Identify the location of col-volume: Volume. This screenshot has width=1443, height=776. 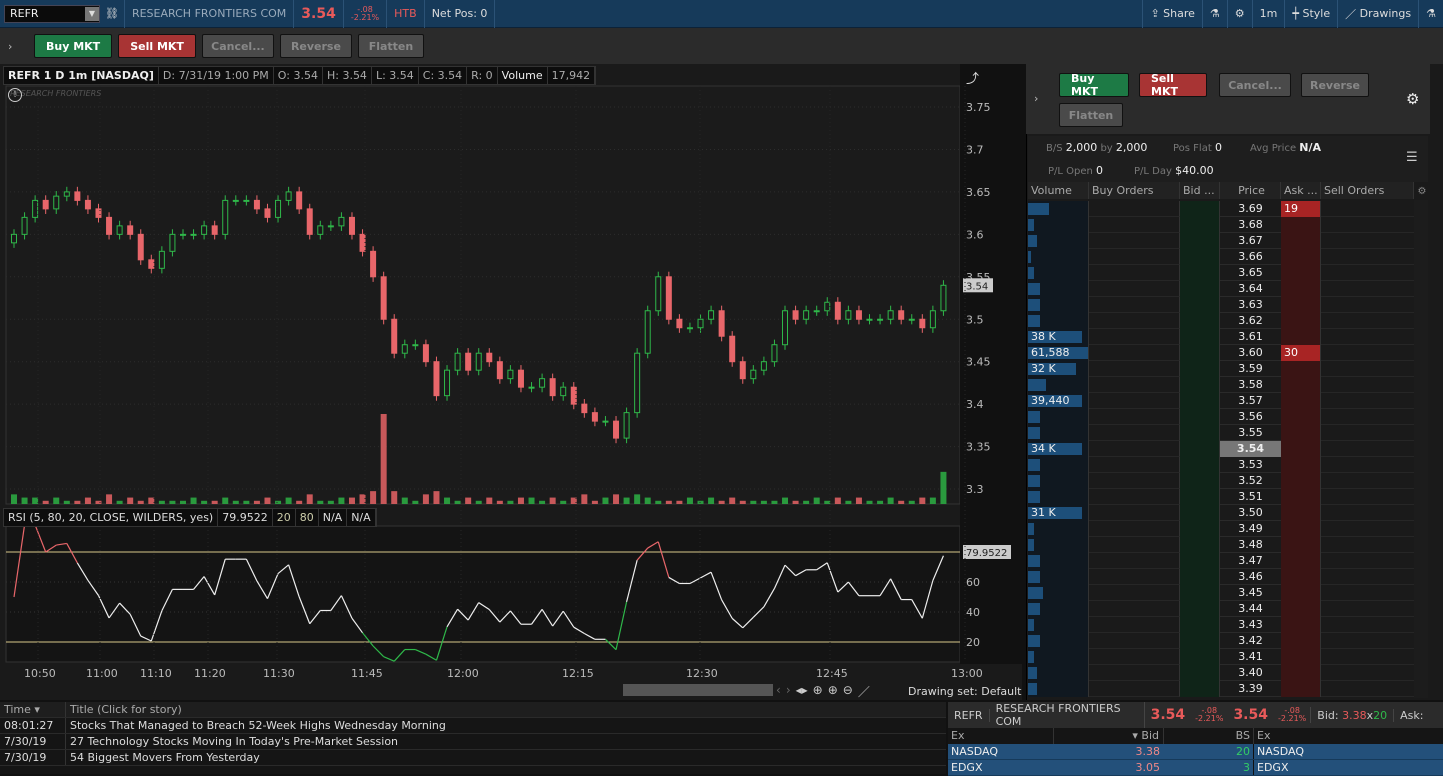
(1058, 190).